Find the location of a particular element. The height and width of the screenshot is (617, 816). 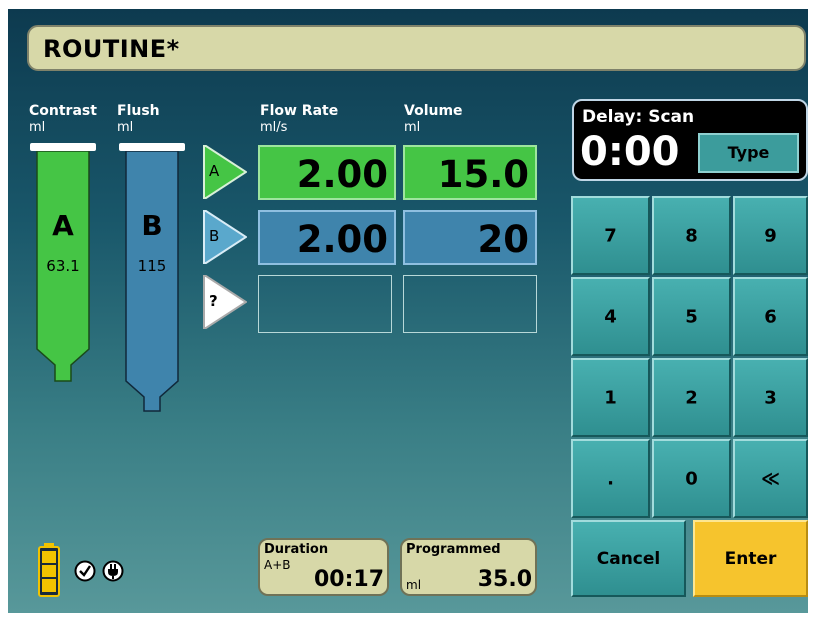

key-decimal-label: . is located at coordinates (610, 478).